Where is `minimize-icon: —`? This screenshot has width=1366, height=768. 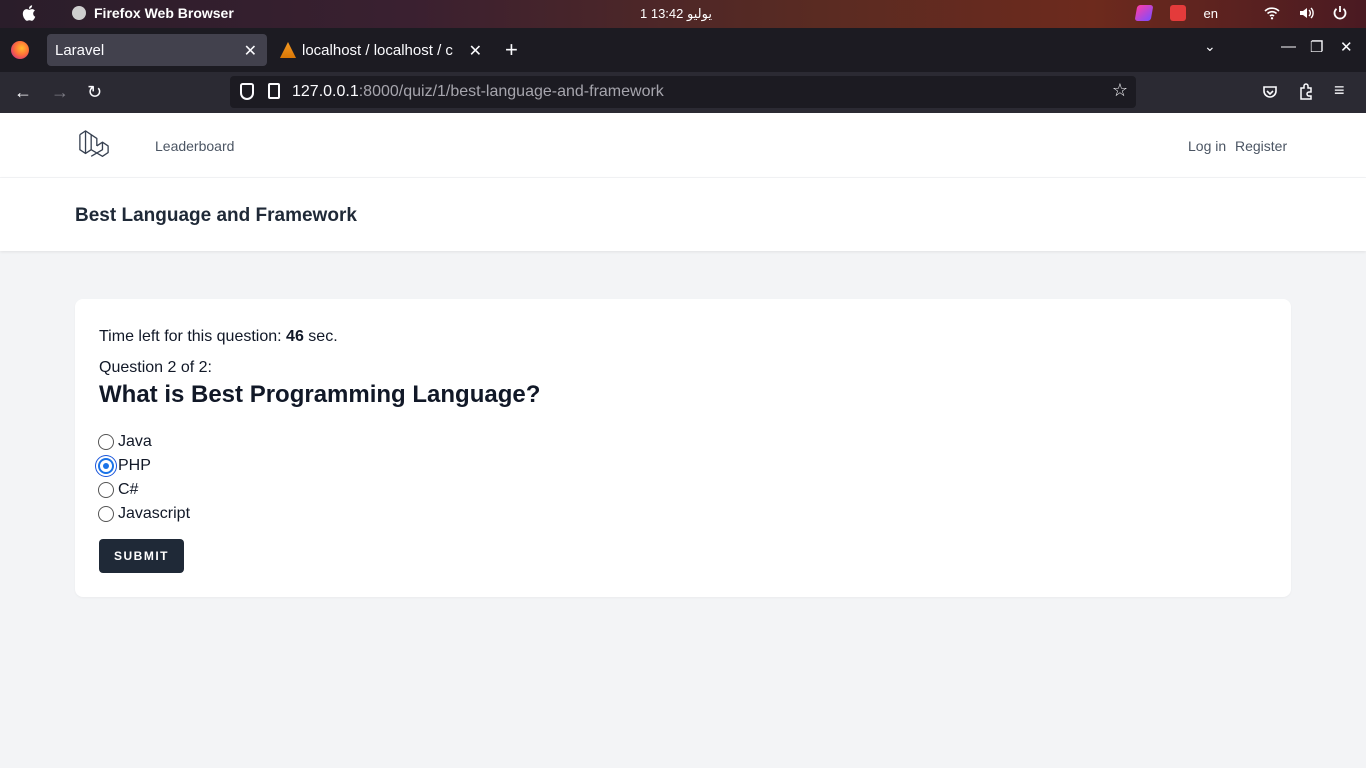
minimize-icon: — is located at coordinates (1288, 46).